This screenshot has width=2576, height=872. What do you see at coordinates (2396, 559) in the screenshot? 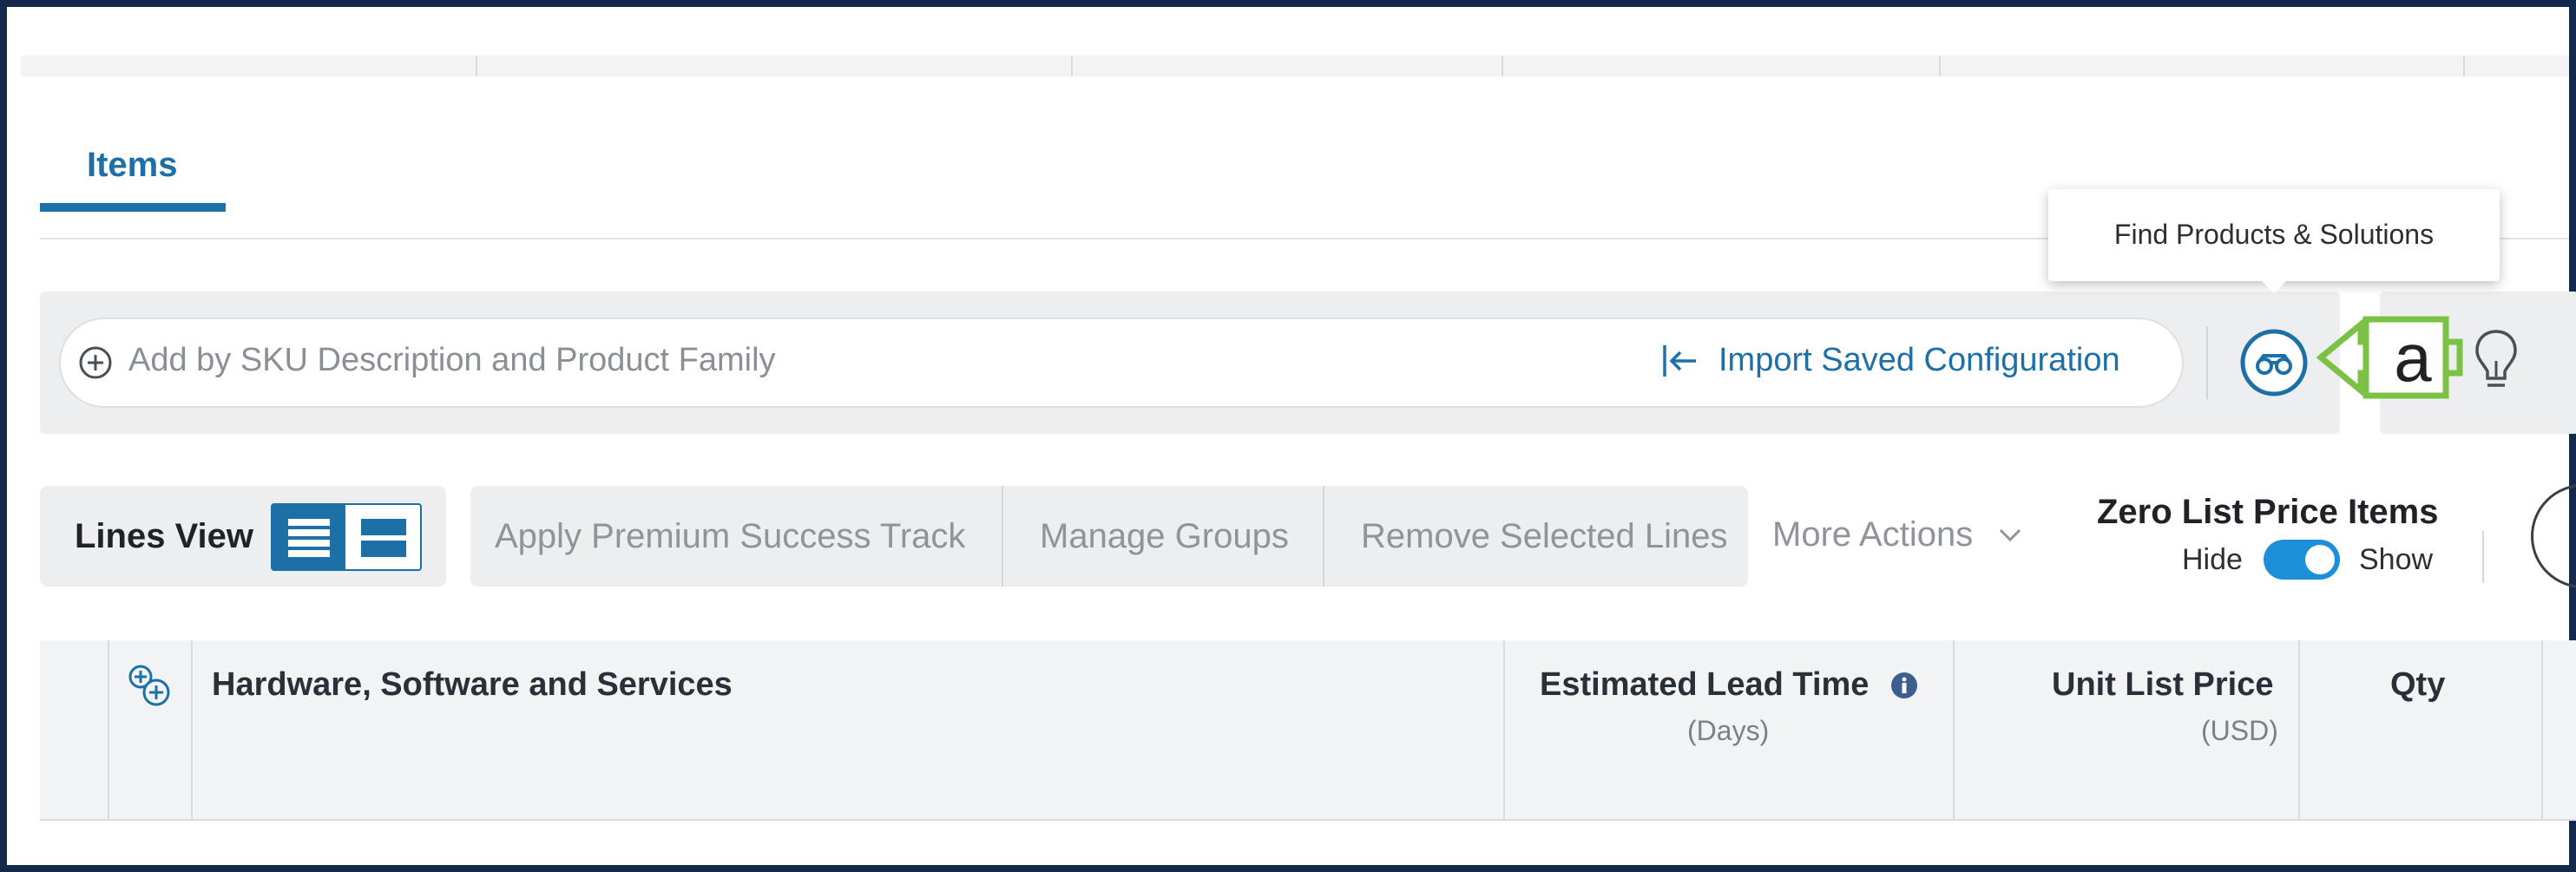
I see `show-label: Show` at bounding box center [2396, 559].